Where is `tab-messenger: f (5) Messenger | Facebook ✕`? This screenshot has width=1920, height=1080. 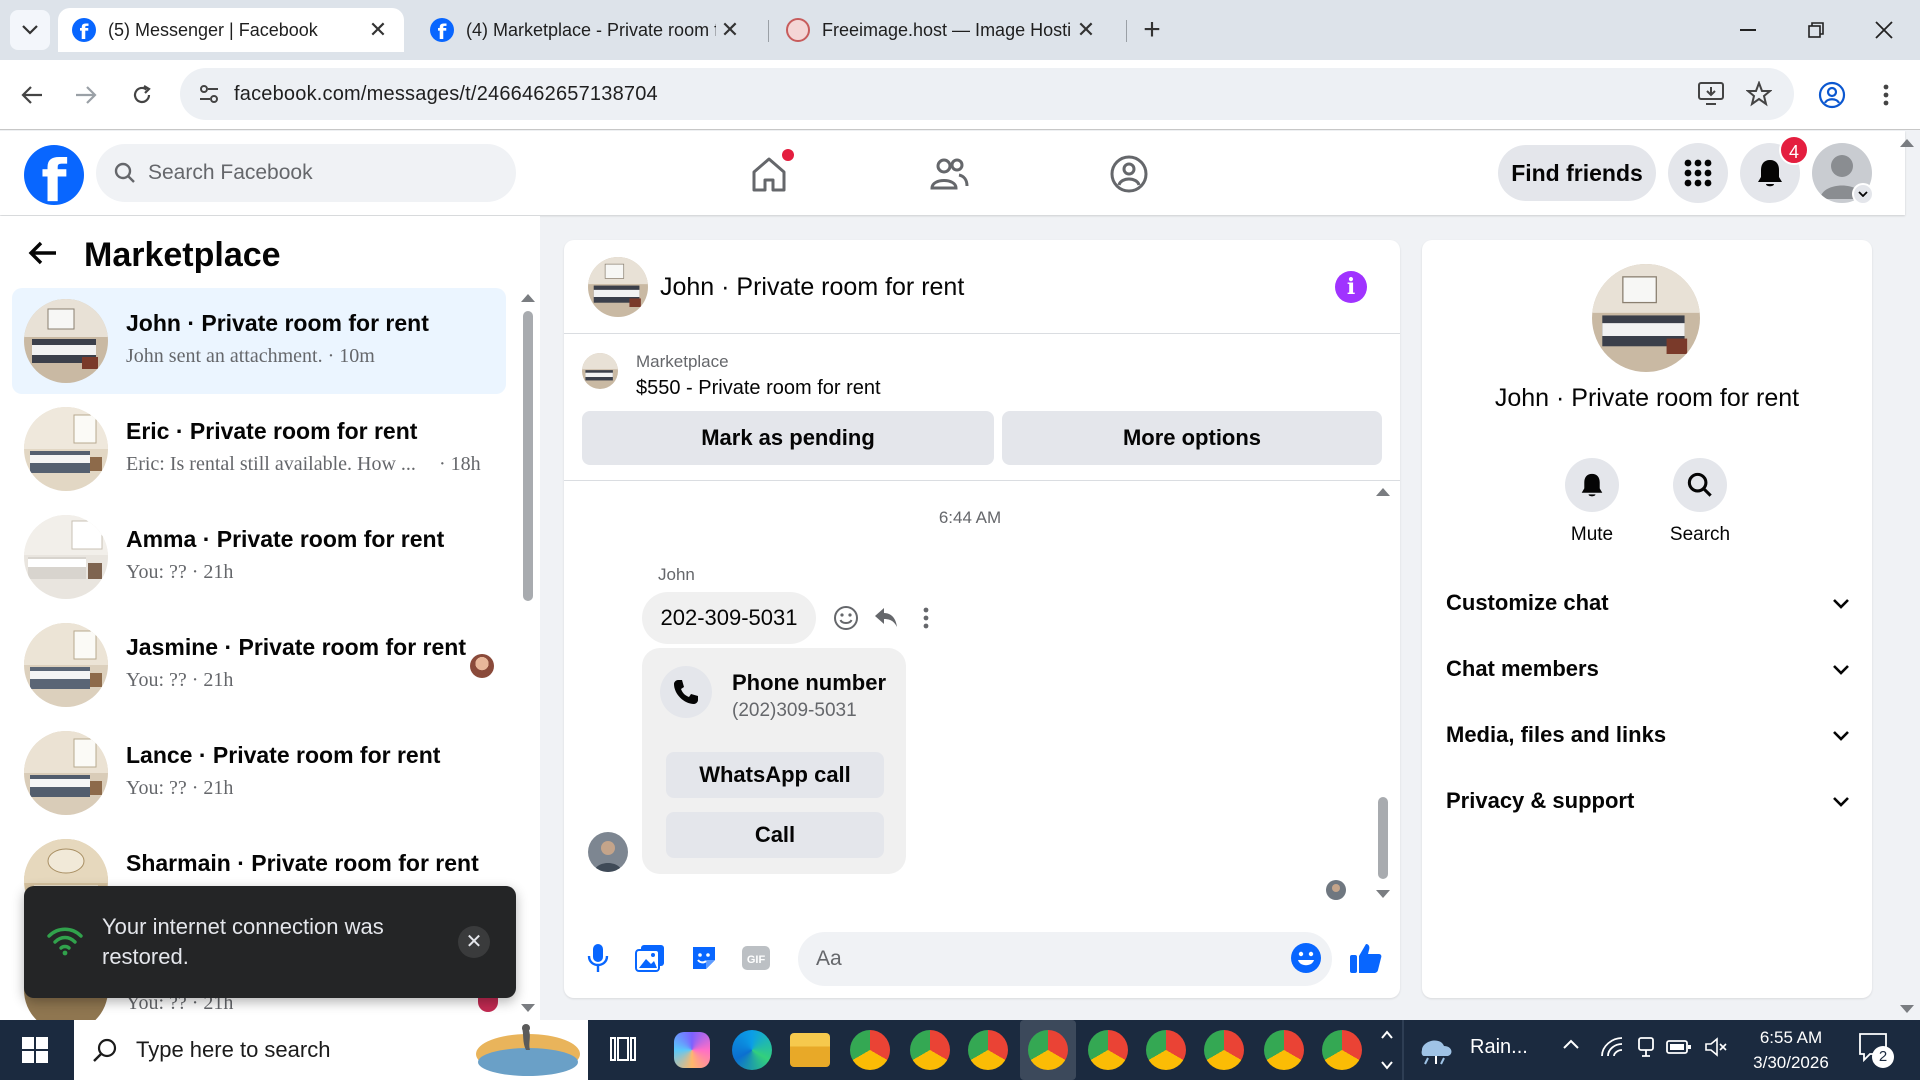
tab-messenger: f (5) Messenger | Facebook ✕ is located at coordinates (231, 30).